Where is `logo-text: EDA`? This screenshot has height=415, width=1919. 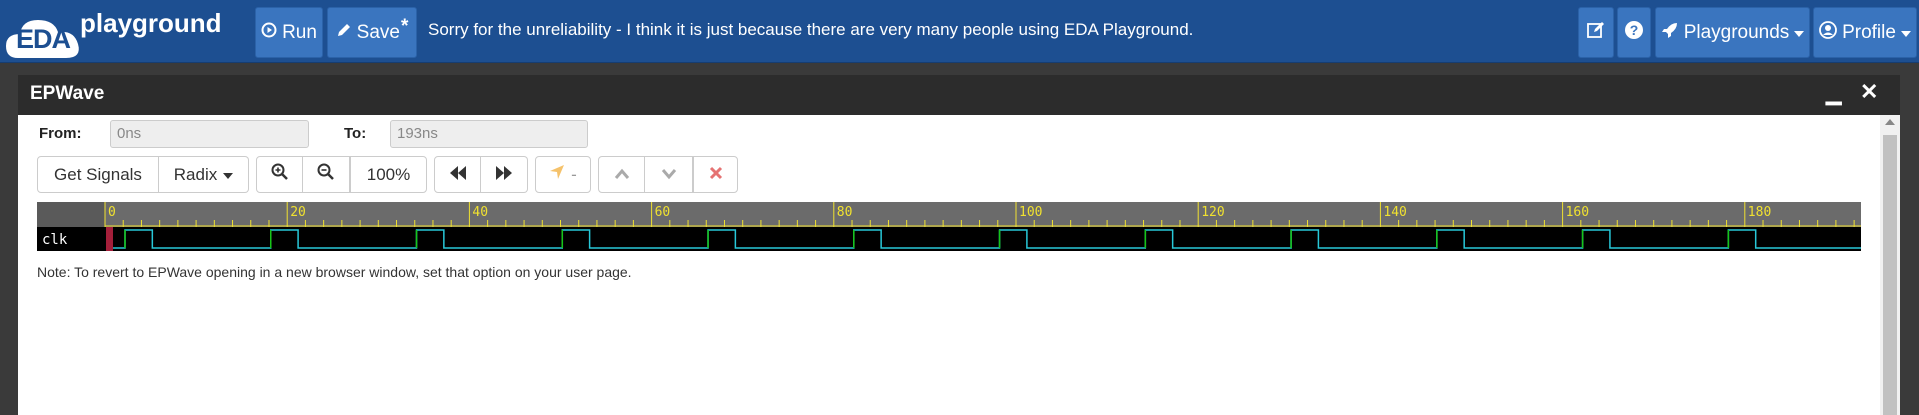 logo-text: EDA is located at coordinates (43, 39).